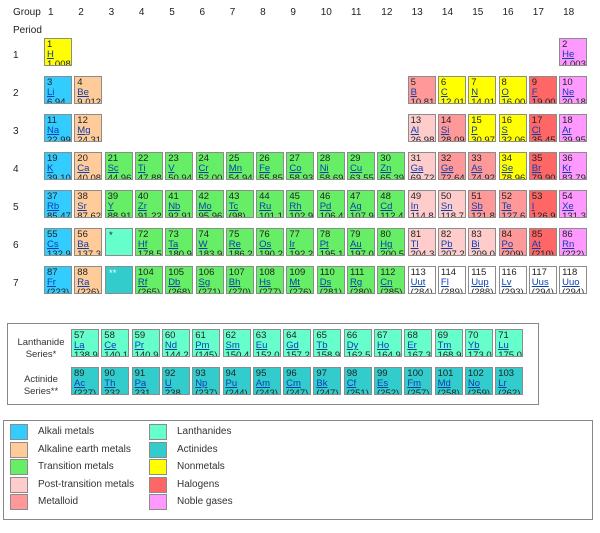  I want to click on element-cell: 11 Na 22.99, so click(58, 128).